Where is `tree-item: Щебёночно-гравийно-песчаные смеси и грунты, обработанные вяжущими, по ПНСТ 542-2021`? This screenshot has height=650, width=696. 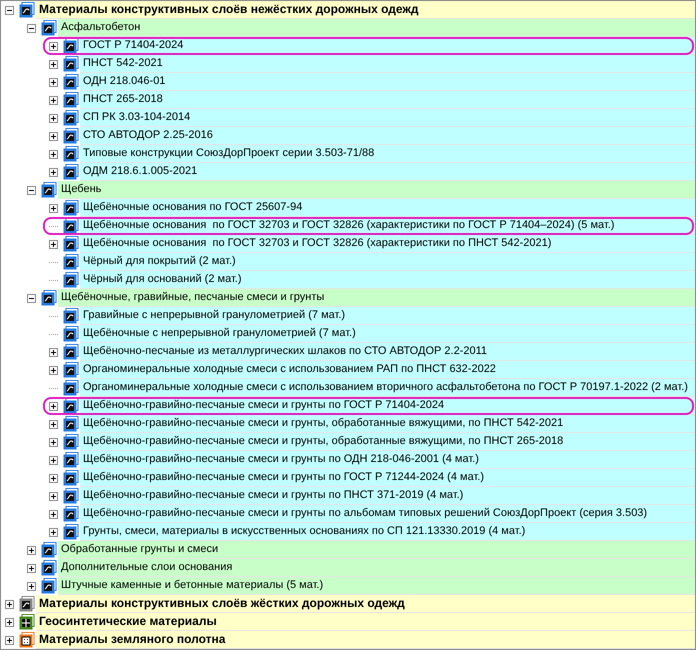
tree-item: Щебёночно-гравийно-песчаные смеси и грунты, обработанные вяжущими, по ПНСТ 542-2021 is located at coordinates (387, 424).